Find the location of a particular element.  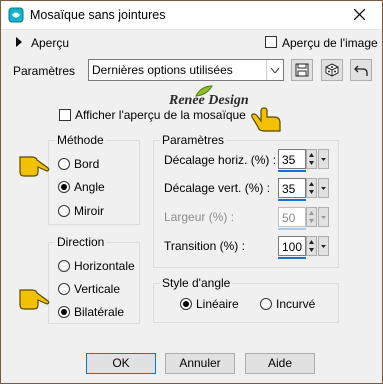

method-radio-corner is located at coordinates (64, 187).